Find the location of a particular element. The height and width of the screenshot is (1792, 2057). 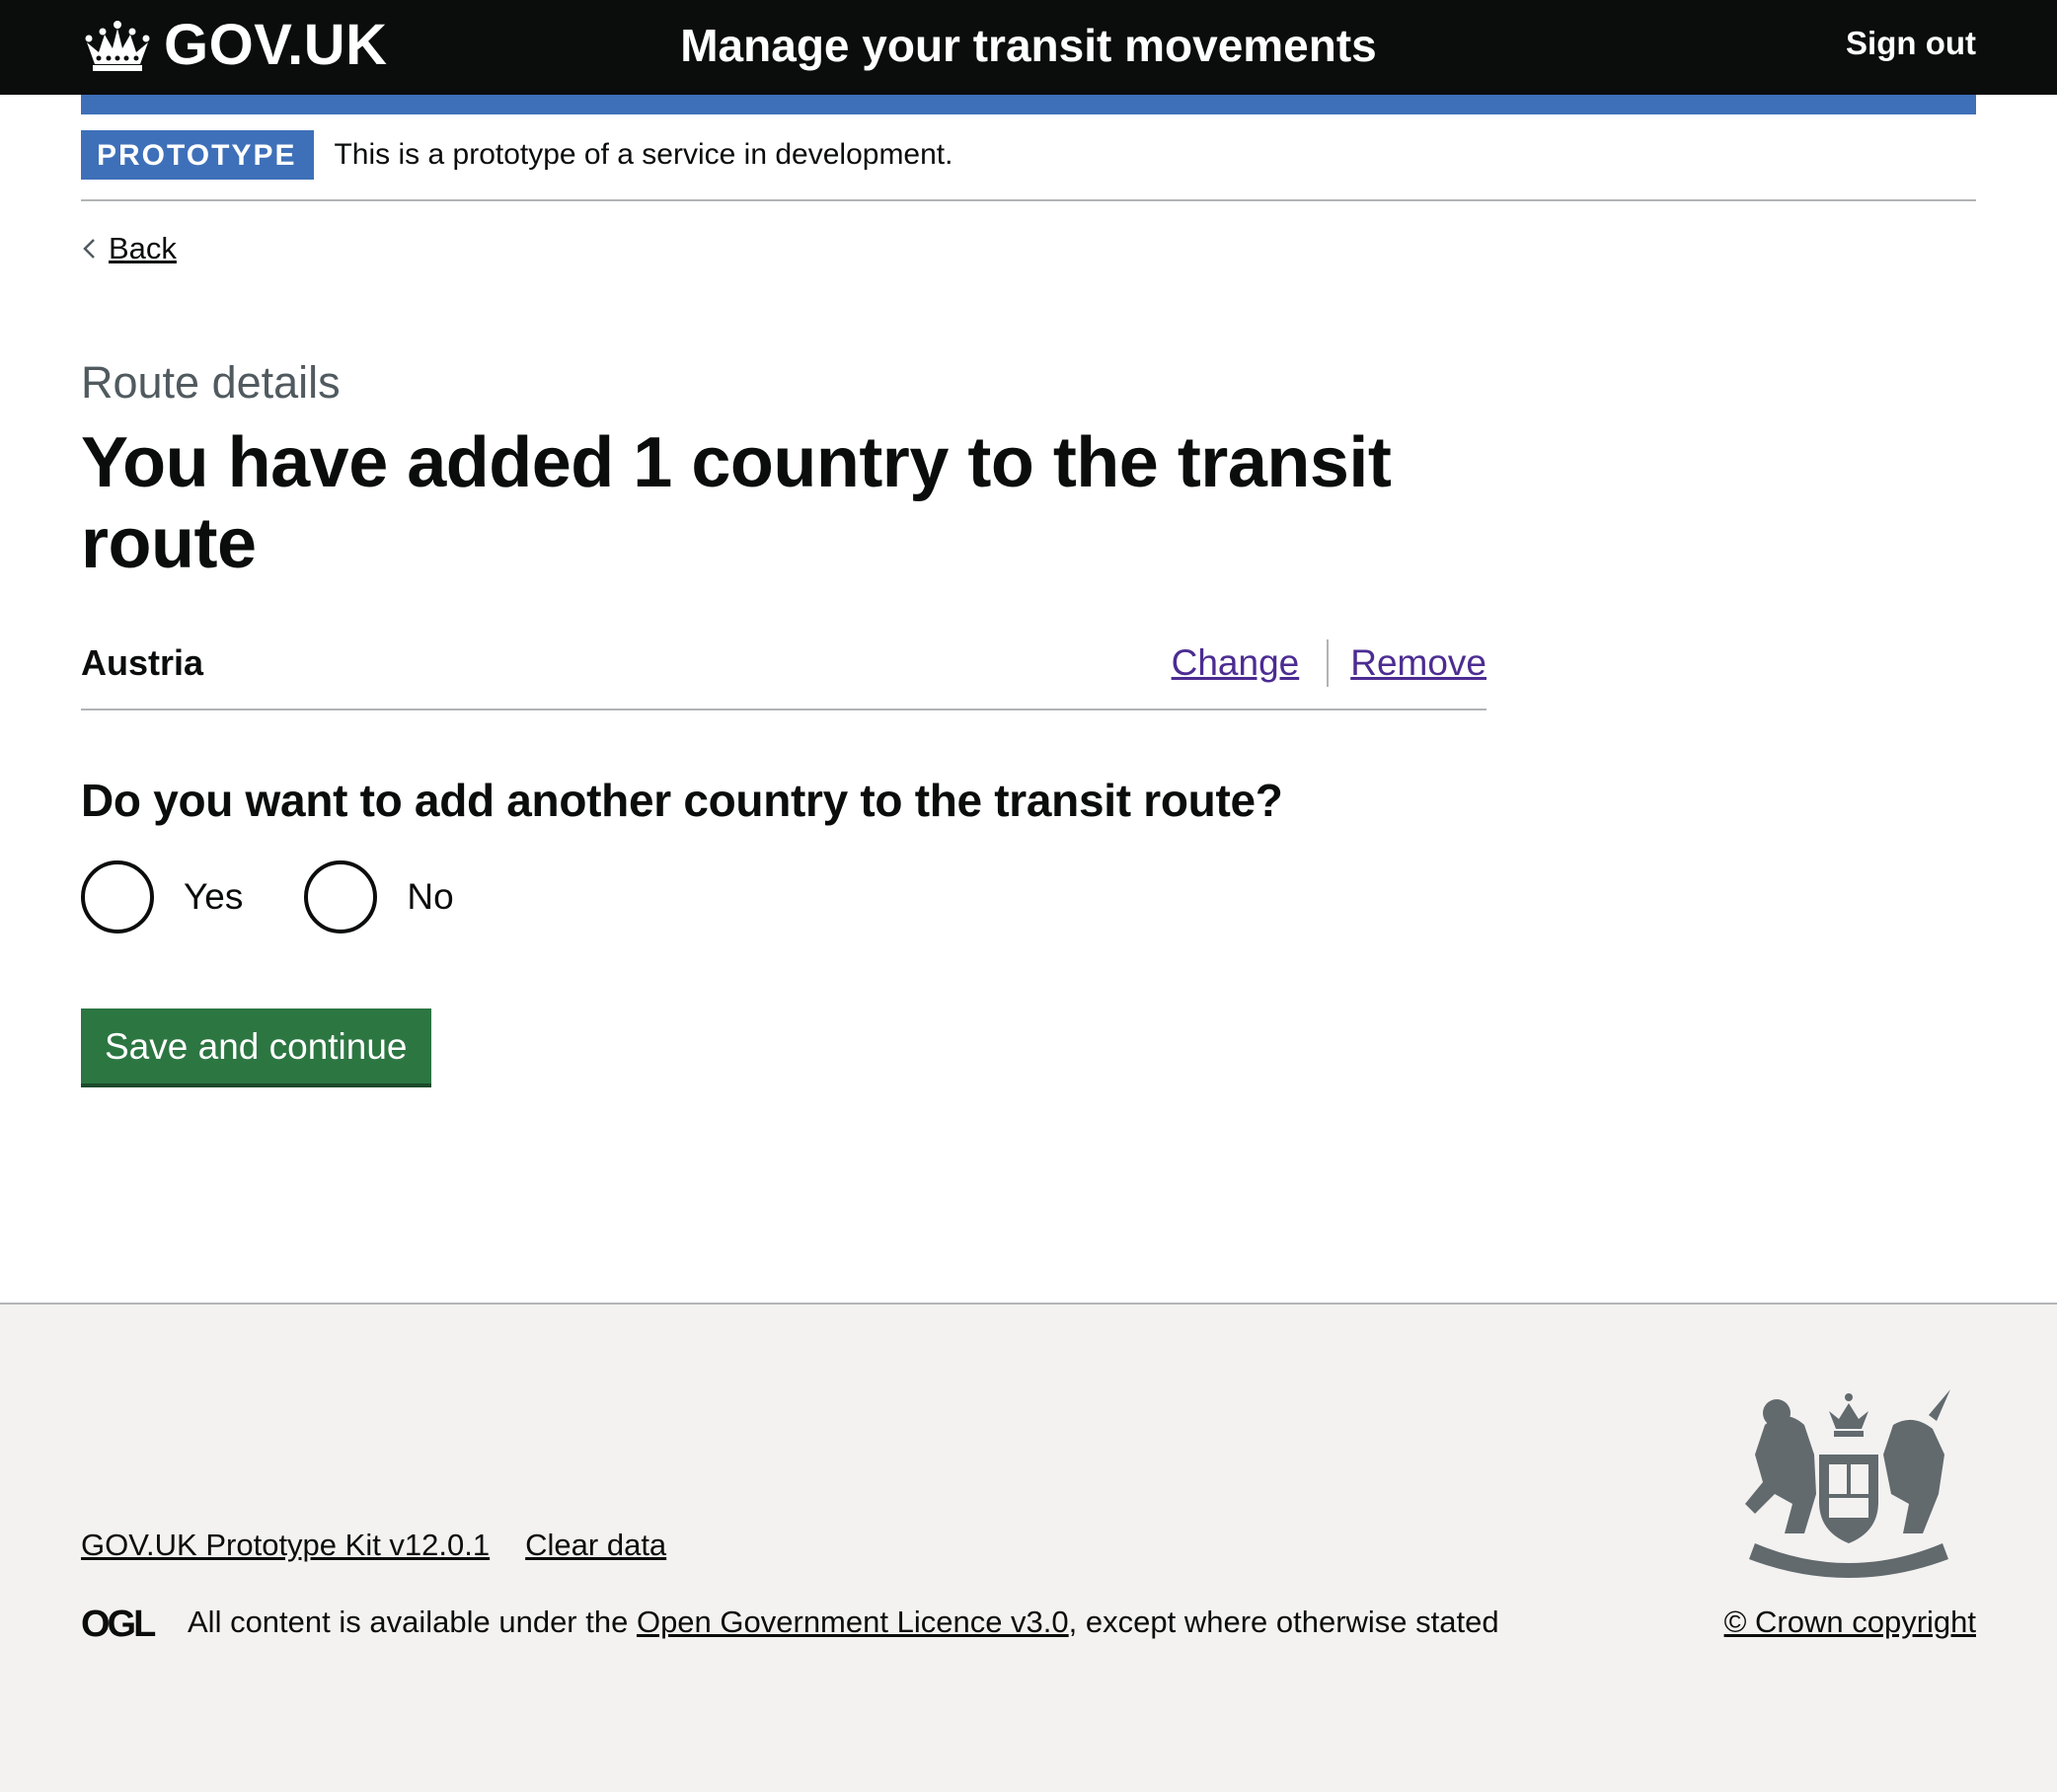

licence-suffix: , except where otherwise stated is located at coordinates (1283, 1622).